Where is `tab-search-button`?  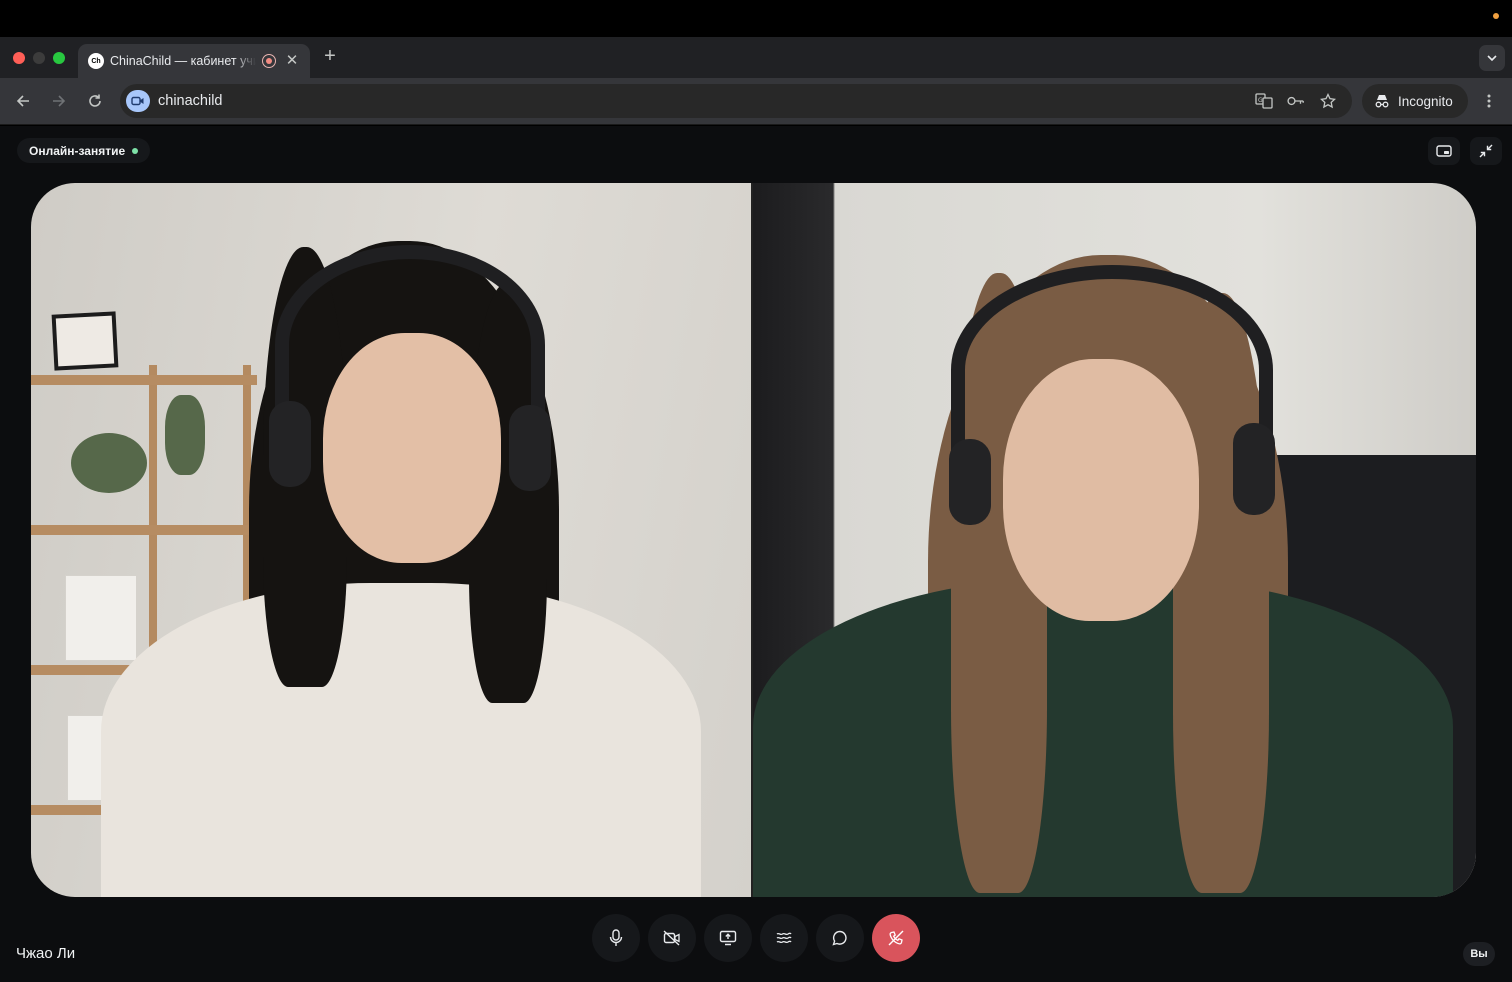 tab-search-button is located at coordinates (1492, 58).